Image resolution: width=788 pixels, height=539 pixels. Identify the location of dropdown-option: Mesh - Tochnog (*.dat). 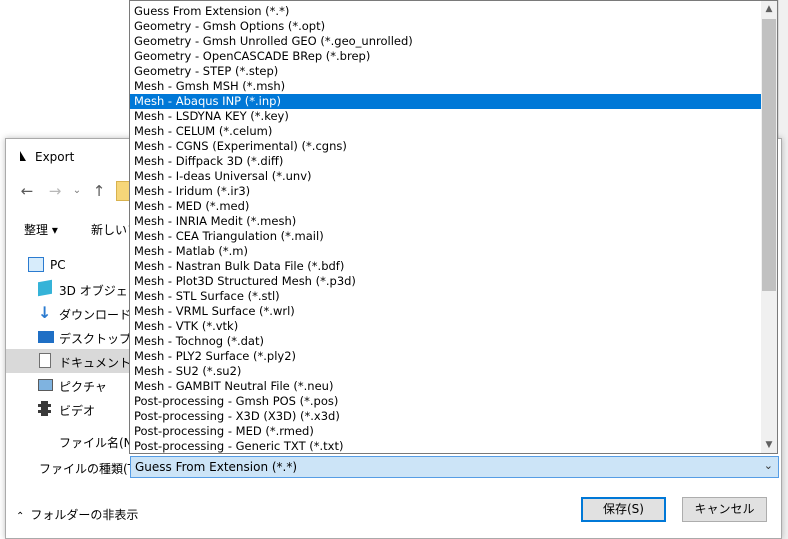
(446, 341).